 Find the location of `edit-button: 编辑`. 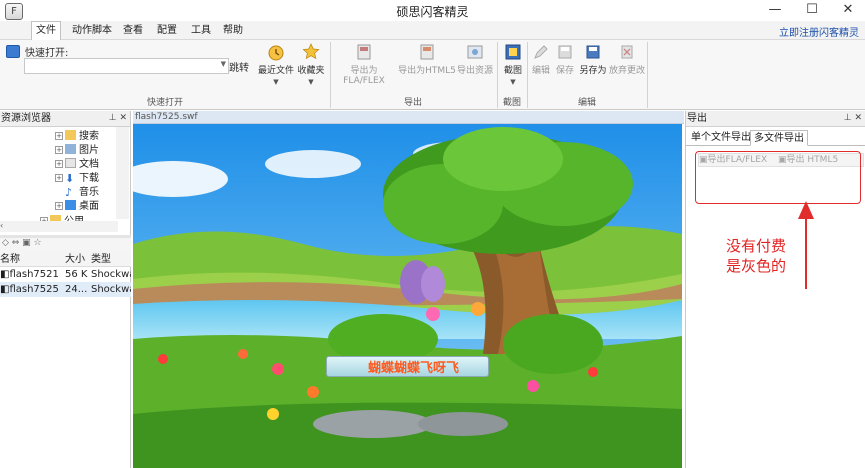

edit-button: 编辑 is located at coordinates (541, 68).